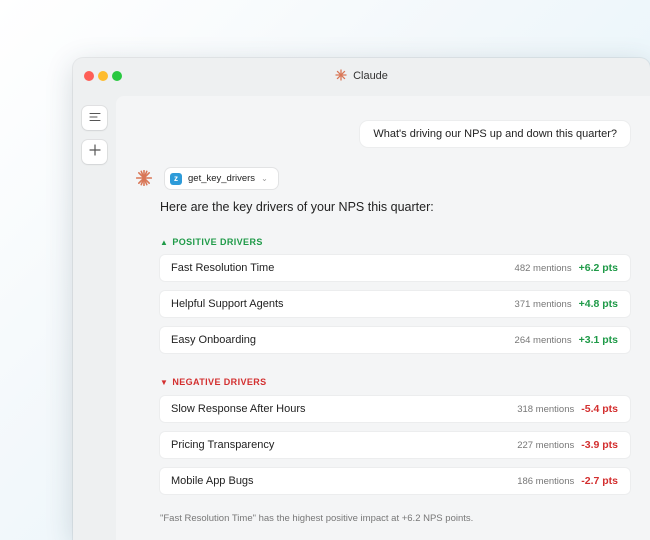 This screenshot has width=650, height=540. What do you see at coordinates (341, 76) in the screenshot?
I see `claude-logo-icon` at bounding box center [341, 76].